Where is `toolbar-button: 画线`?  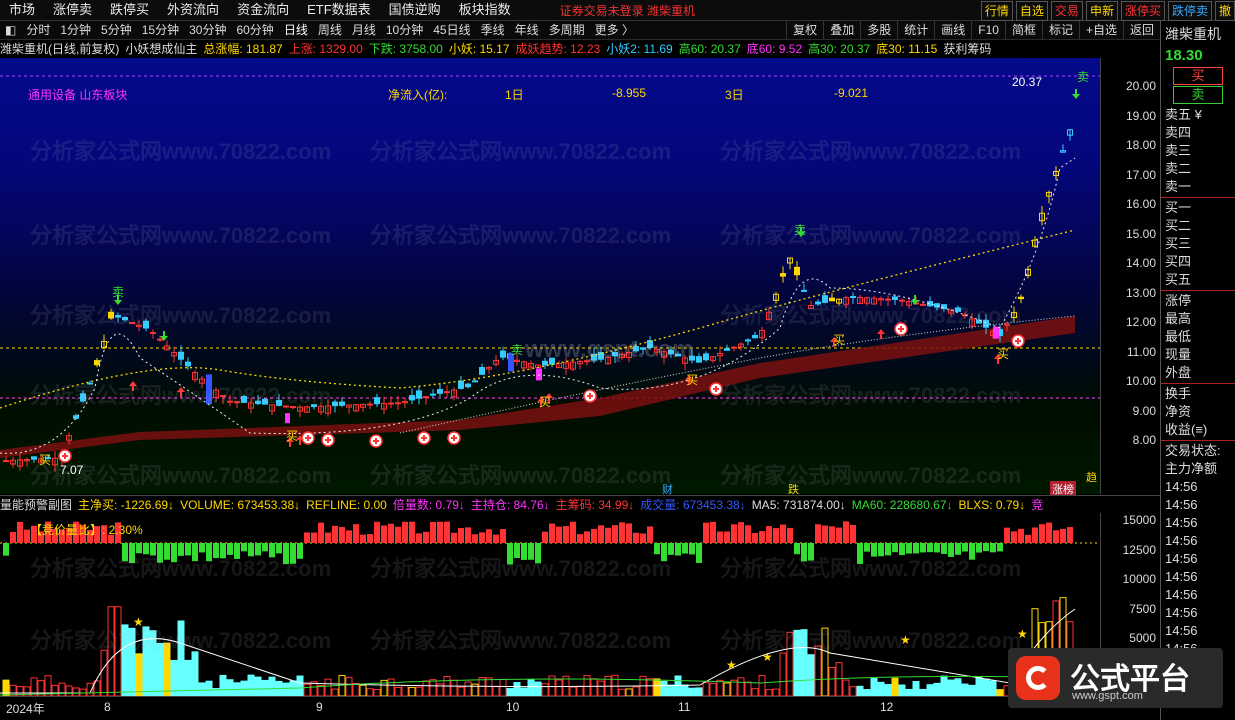
toolbar-button: 画线 is located at coordinates (952, 30).